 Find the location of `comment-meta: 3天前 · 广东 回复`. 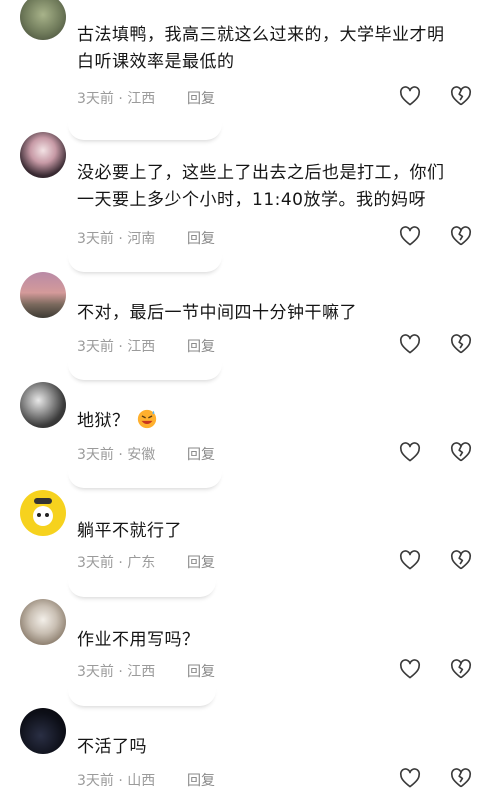

comment-meta: 3天前 · 广东 回复 is located at coordinates (146, 562).